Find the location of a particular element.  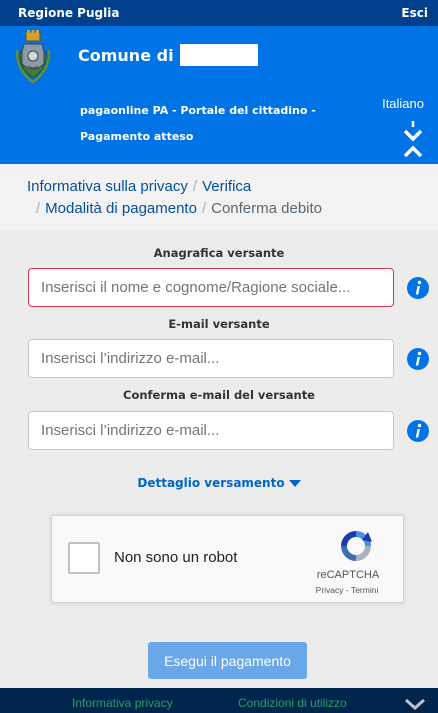

breadcrumb-modalita: Modalità di pagamento is located at coordinates (121, 208).